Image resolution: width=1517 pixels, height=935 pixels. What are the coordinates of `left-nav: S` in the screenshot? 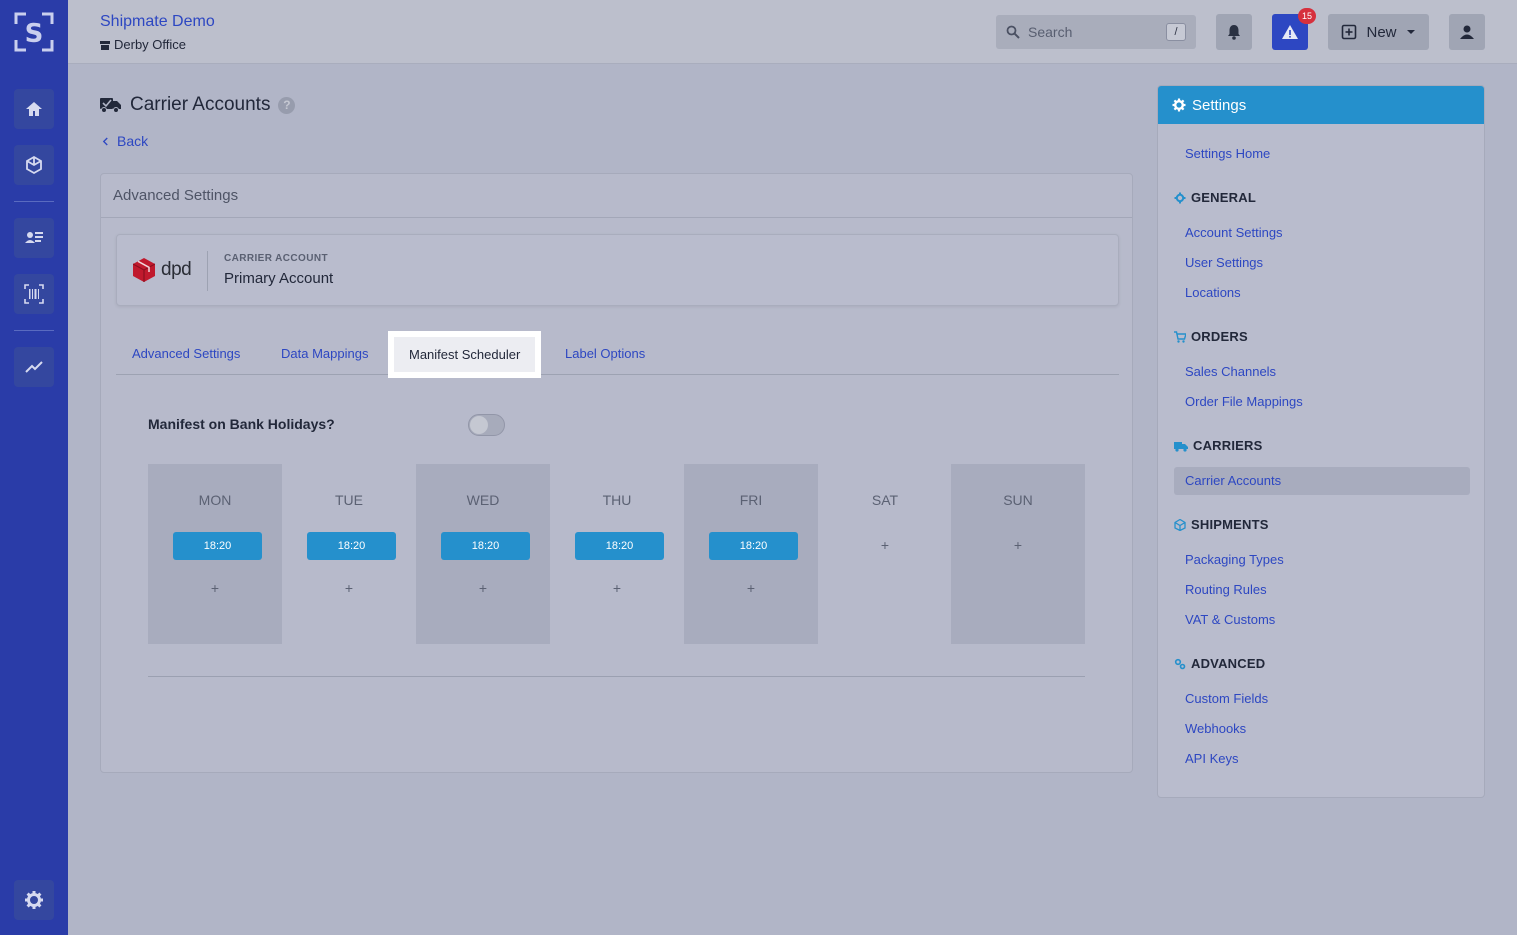 It's located at (34, 467).